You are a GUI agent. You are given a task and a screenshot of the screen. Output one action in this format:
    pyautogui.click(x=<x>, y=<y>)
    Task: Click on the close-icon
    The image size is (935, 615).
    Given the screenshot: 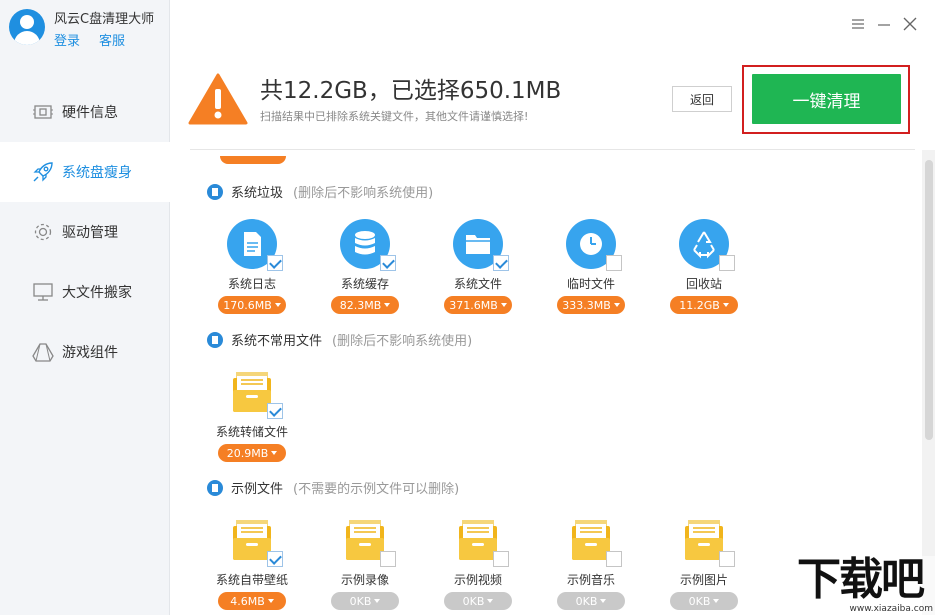 What is the action you would take?
    pyautogui.click(x=910, y=24)
    